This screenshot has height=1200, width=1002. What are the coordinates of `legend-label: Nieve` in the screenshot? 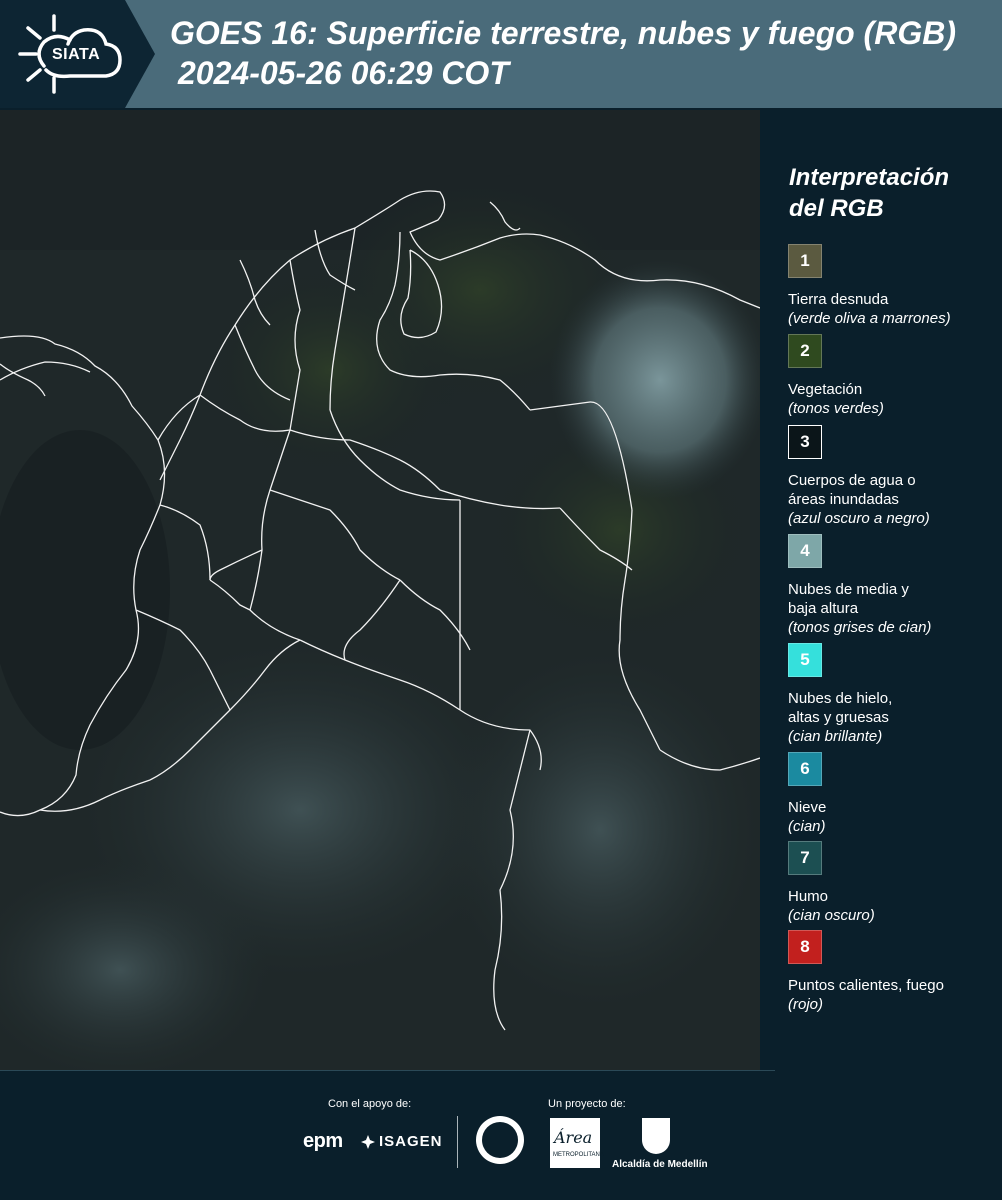 It's located at (807, 807).